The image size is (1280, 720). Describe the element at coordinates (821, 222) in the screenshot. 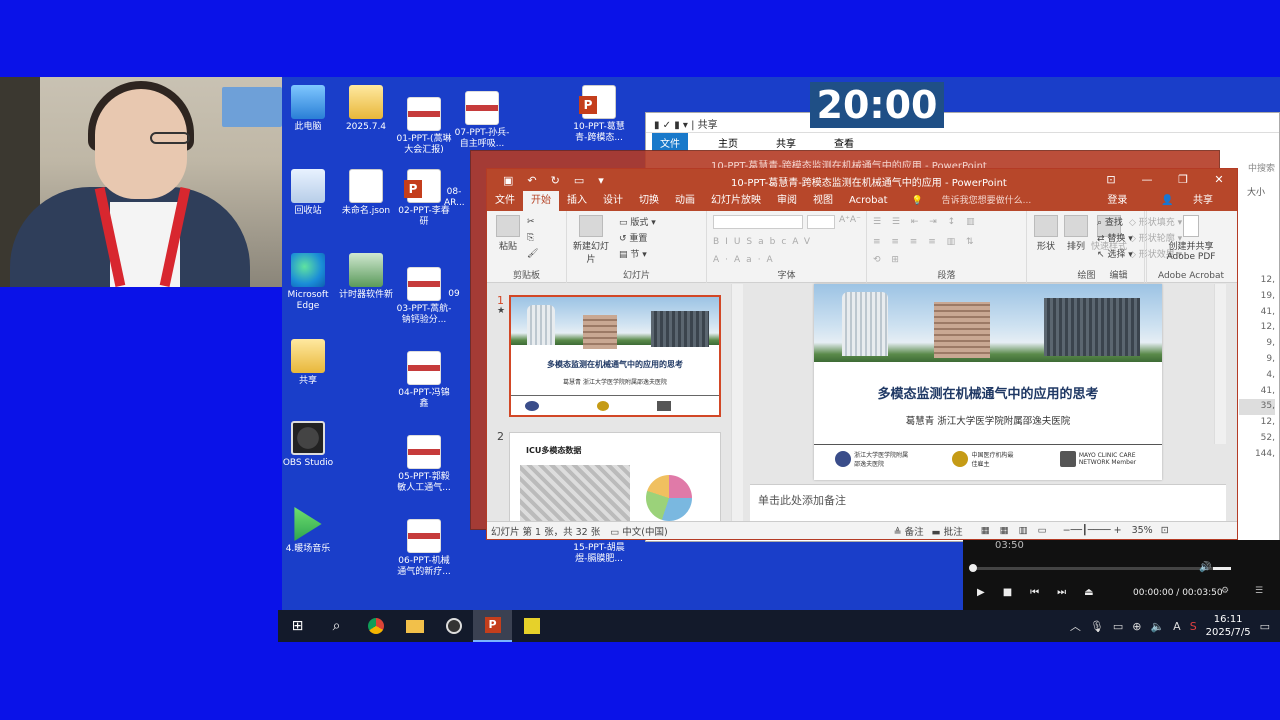

I see `font-size-select` at that location.